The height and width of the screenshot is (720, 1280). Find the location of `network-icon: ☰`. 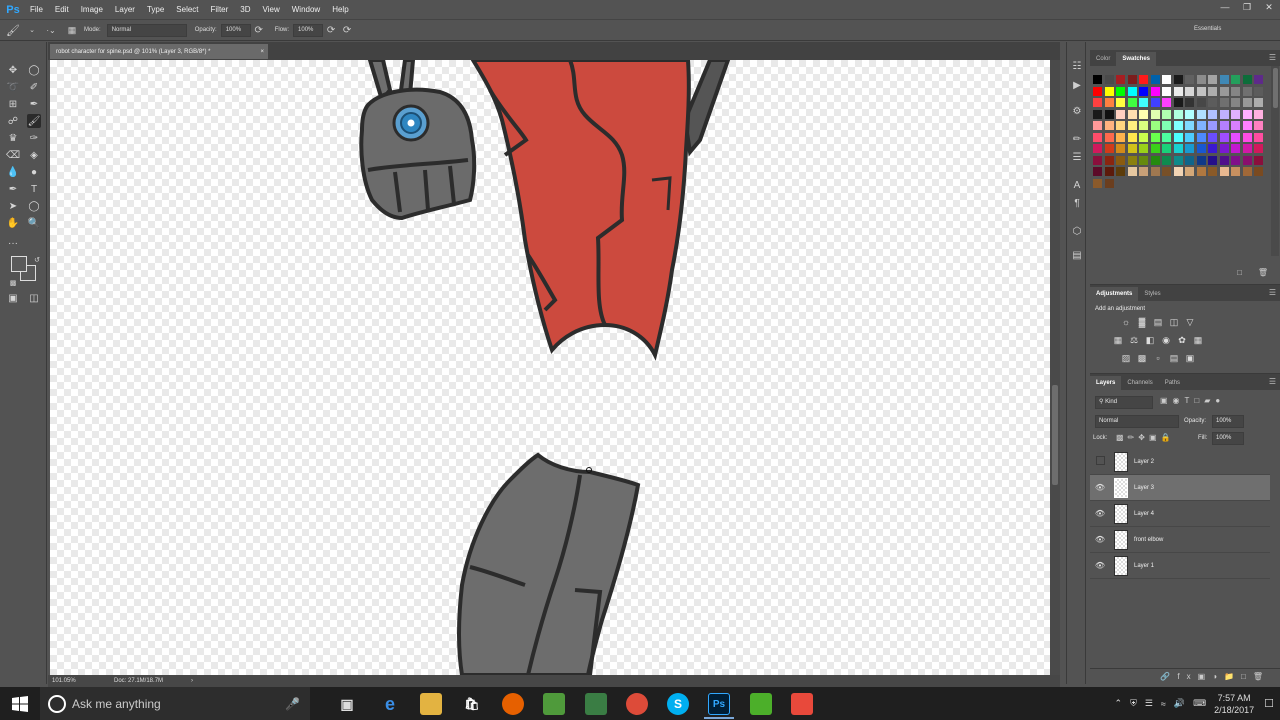

network-icon: ☰ is located at coordinates (1149, 703).